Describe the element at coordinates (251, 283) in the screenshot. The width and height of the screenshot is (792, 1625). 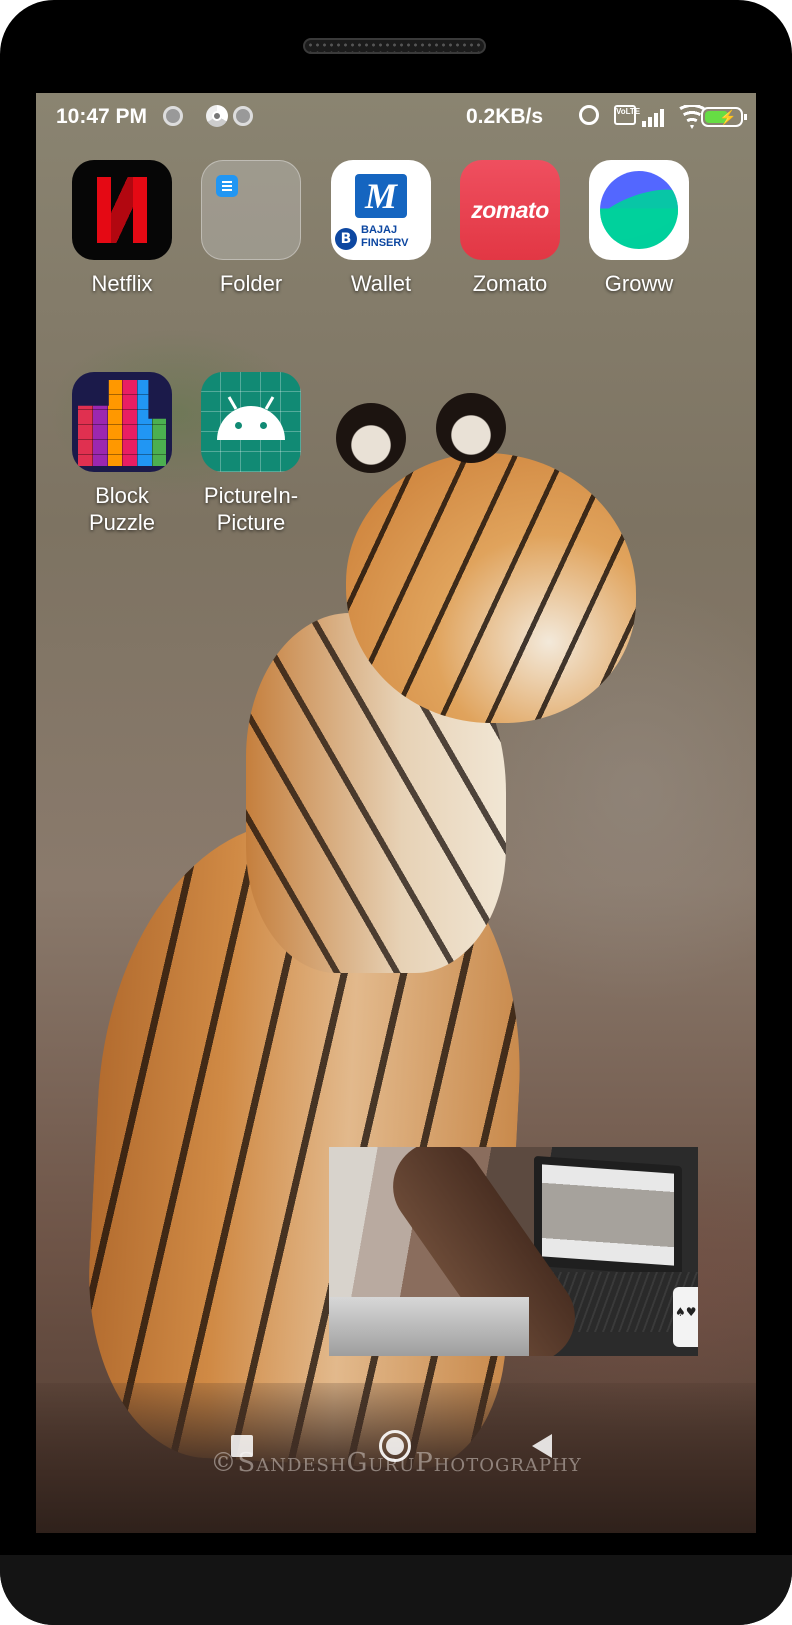
I see `app-label: Folder` at that location.